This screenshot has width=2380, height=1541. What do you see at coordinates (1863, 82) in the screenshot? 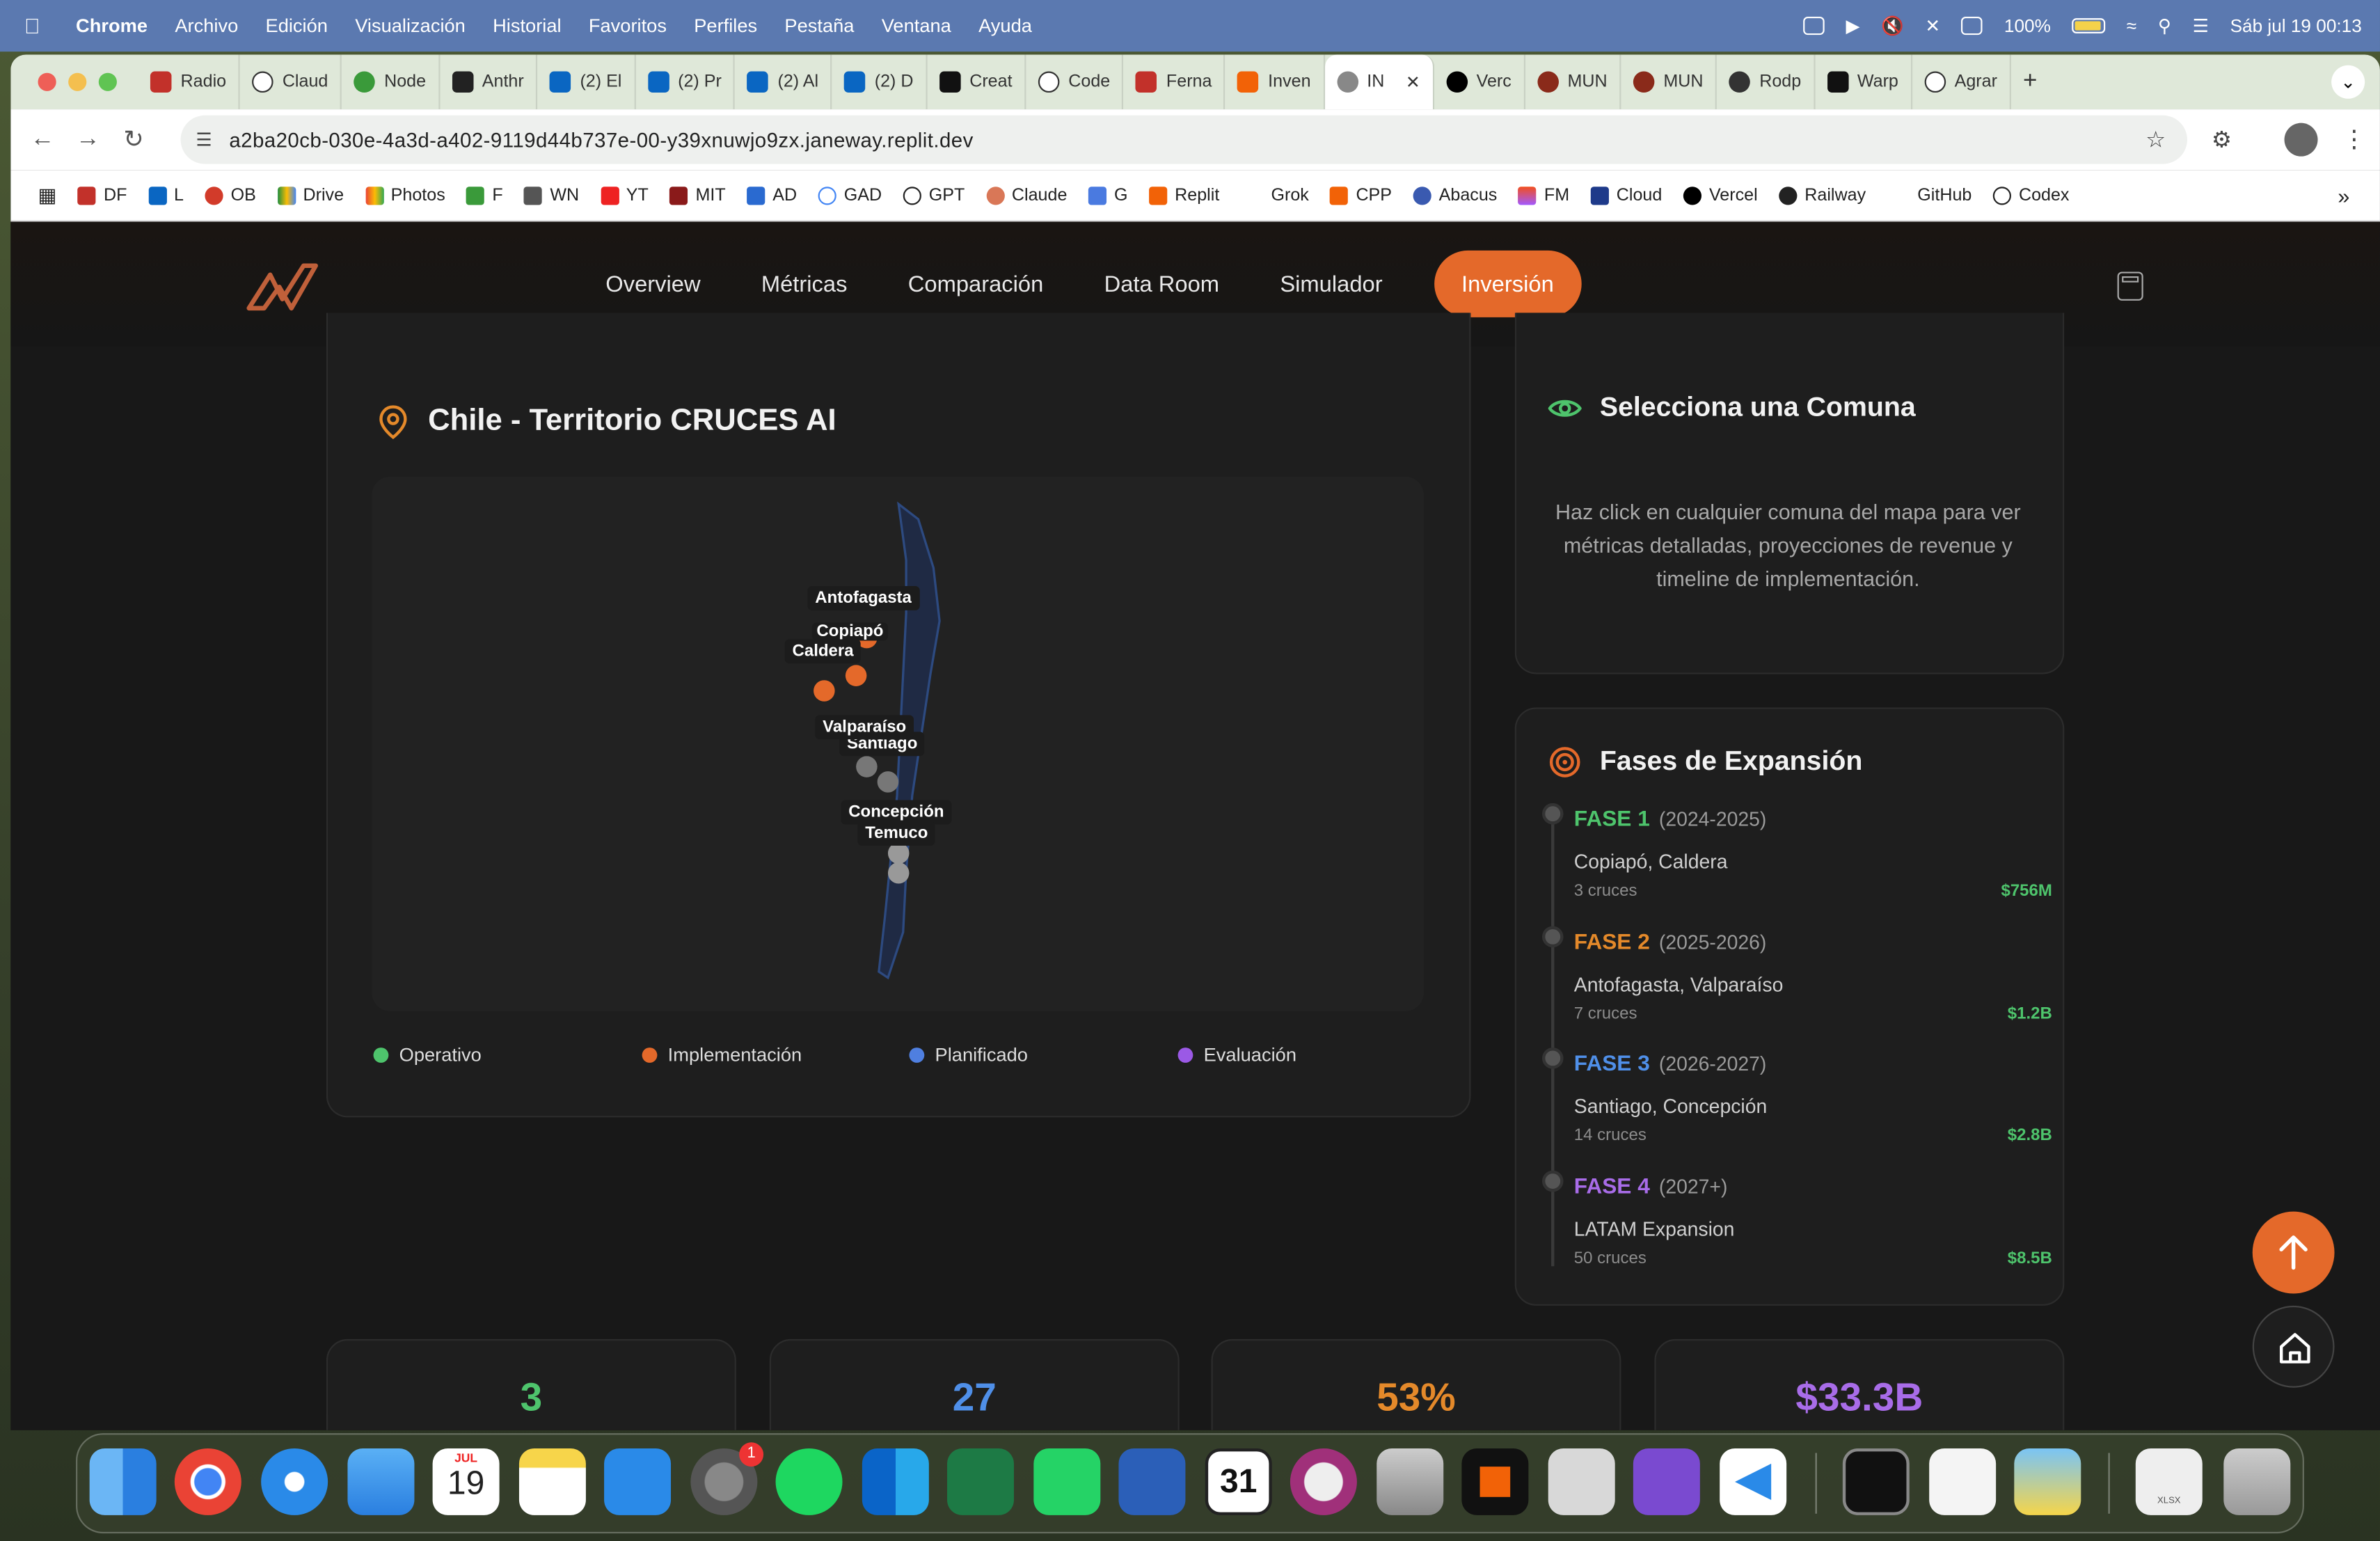
I see `tab: Warp` at bounding box center [1863, 82].